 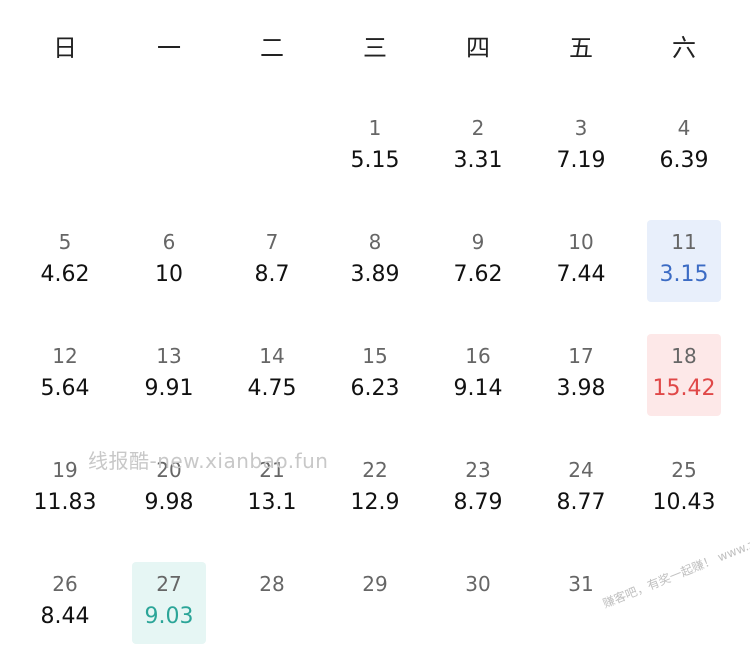 What do you see at coordinates (684, 128) in the screenshot?
I see `day-number: 4` at bounding box center [684, 128].